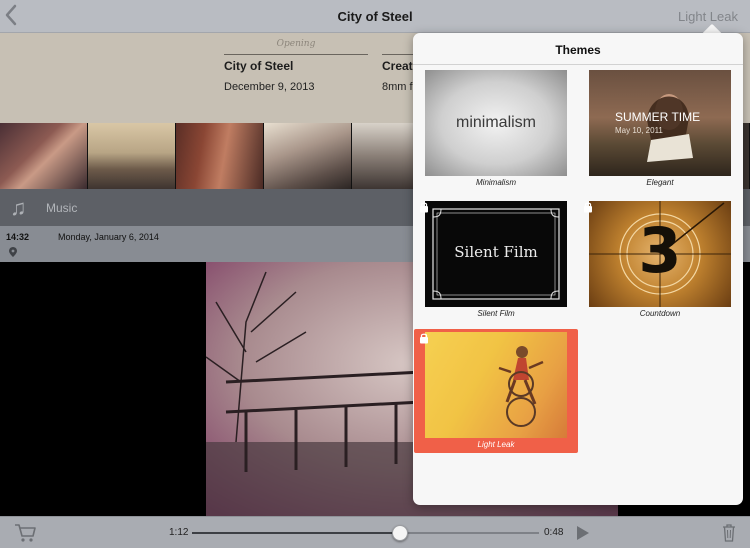 The image size is (750, 548). I want to click on theme-minimalism: minimalism Minimalism, so click(496, 129).